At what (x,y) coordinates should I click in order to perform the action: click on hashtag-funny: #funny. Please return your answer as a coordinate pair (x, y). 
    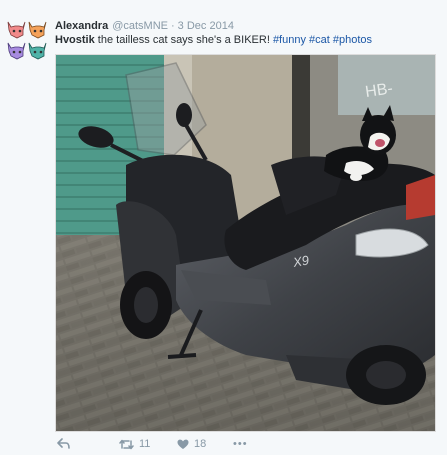
    Looking at the image, I should click on (289, 40).